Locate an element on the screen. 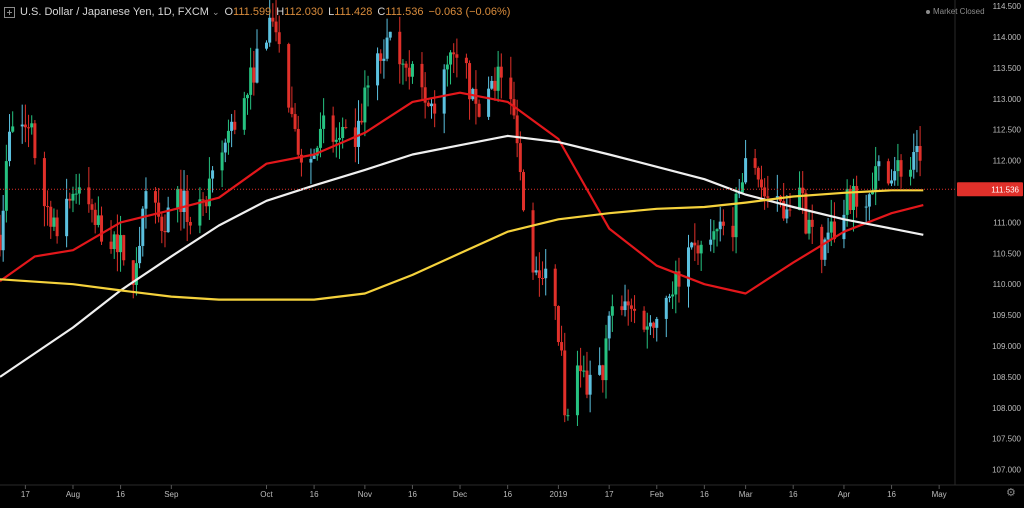 This screenshot has width=1024, height=508. high-label: H is located at coordinates (280, 12).